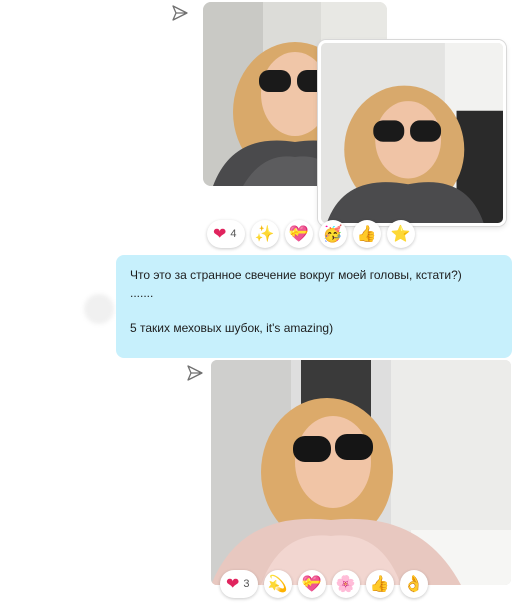  Describe the element at coordinates (99, 309) in the screenshot. I see `avatar` at that location.